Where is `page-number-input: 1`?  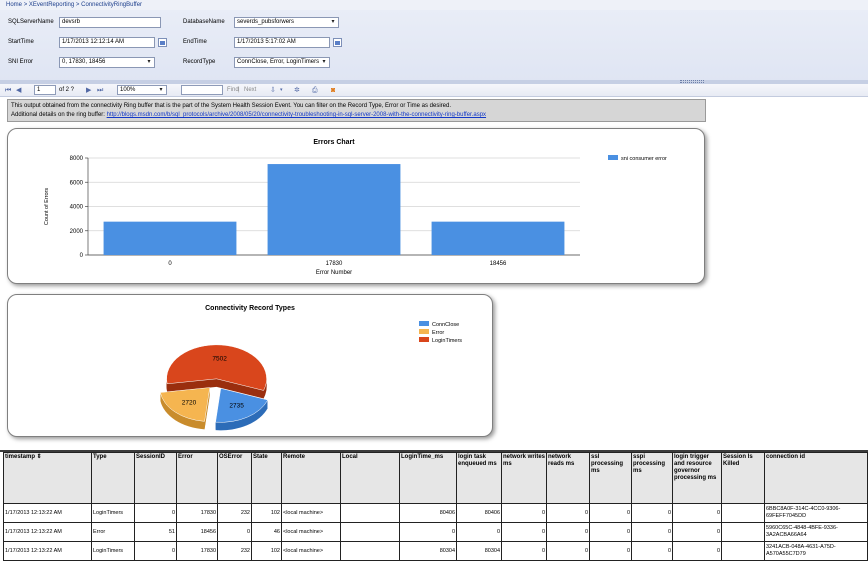
page-number-input: 1 is located at coordinates (45, 90).